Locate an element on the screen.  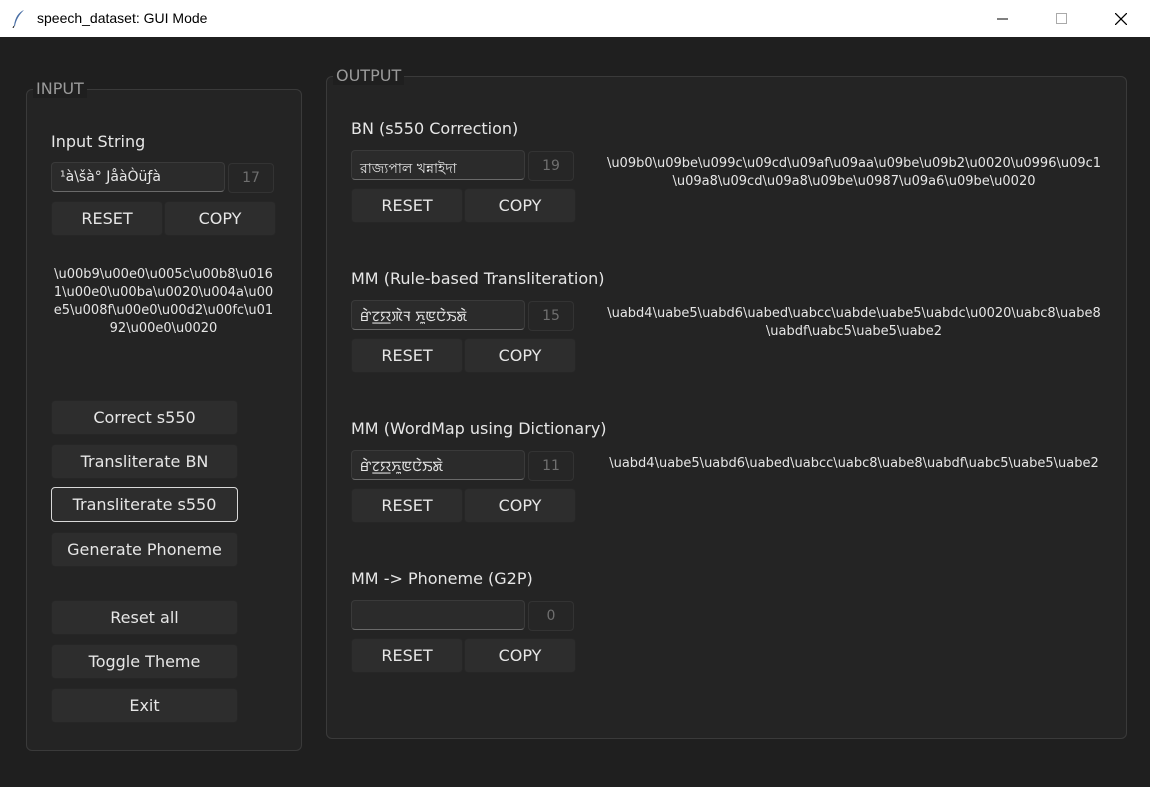
input-frame-label: INPUT is located at coordinates (60, 88).